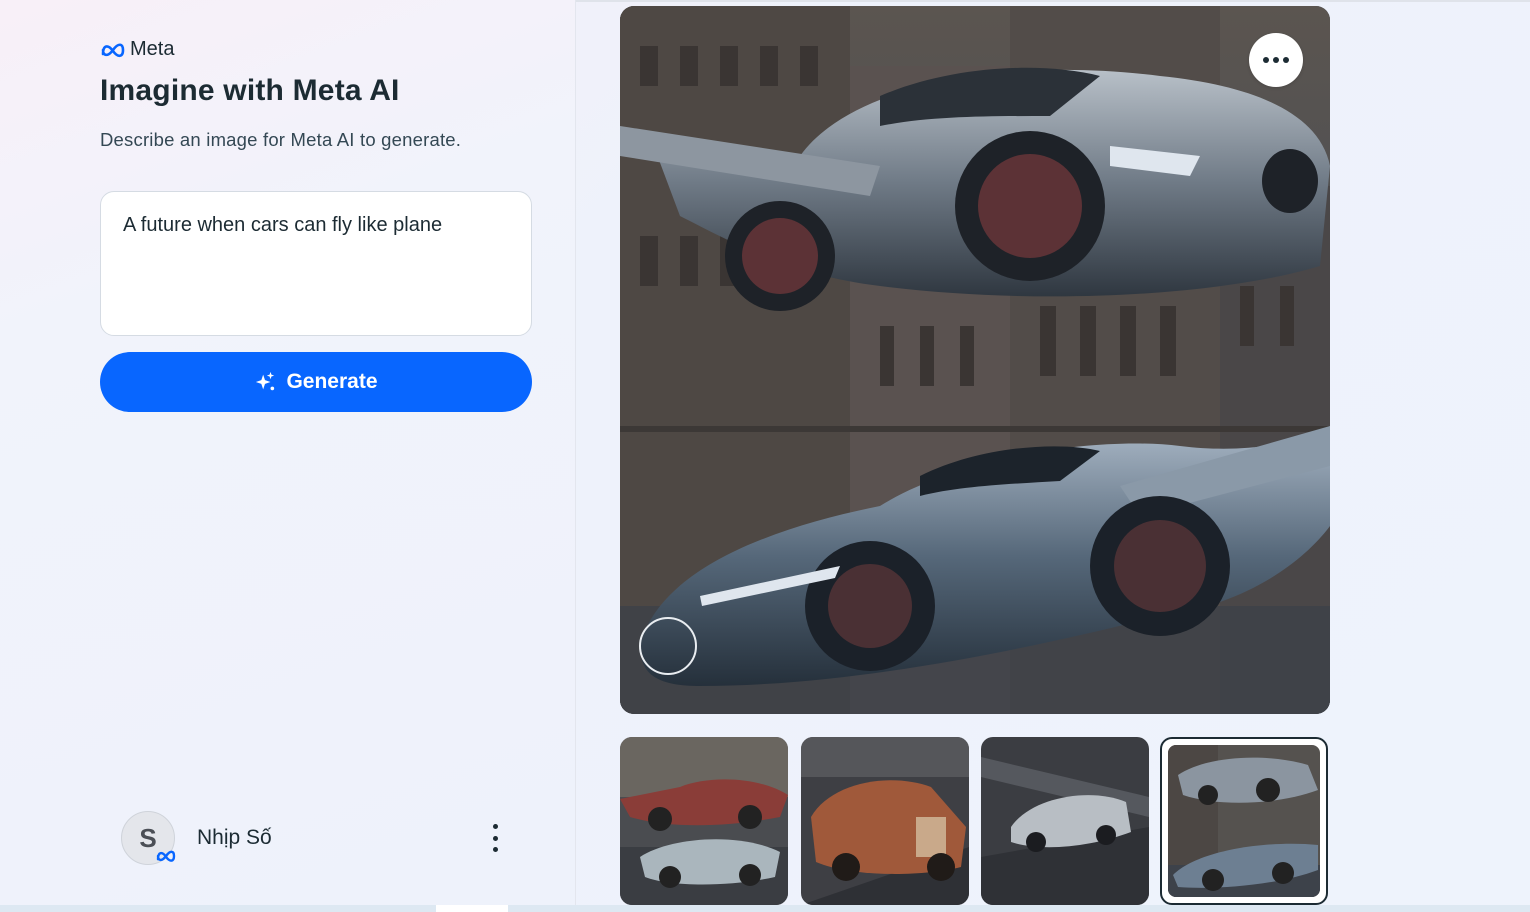 Image resolution: width=1530 pixels, height=912 pixels. What do you see at coordinates (152, 49) in the screenshot?
I see `brand-name: Meta` at bounding box center [152, 49].